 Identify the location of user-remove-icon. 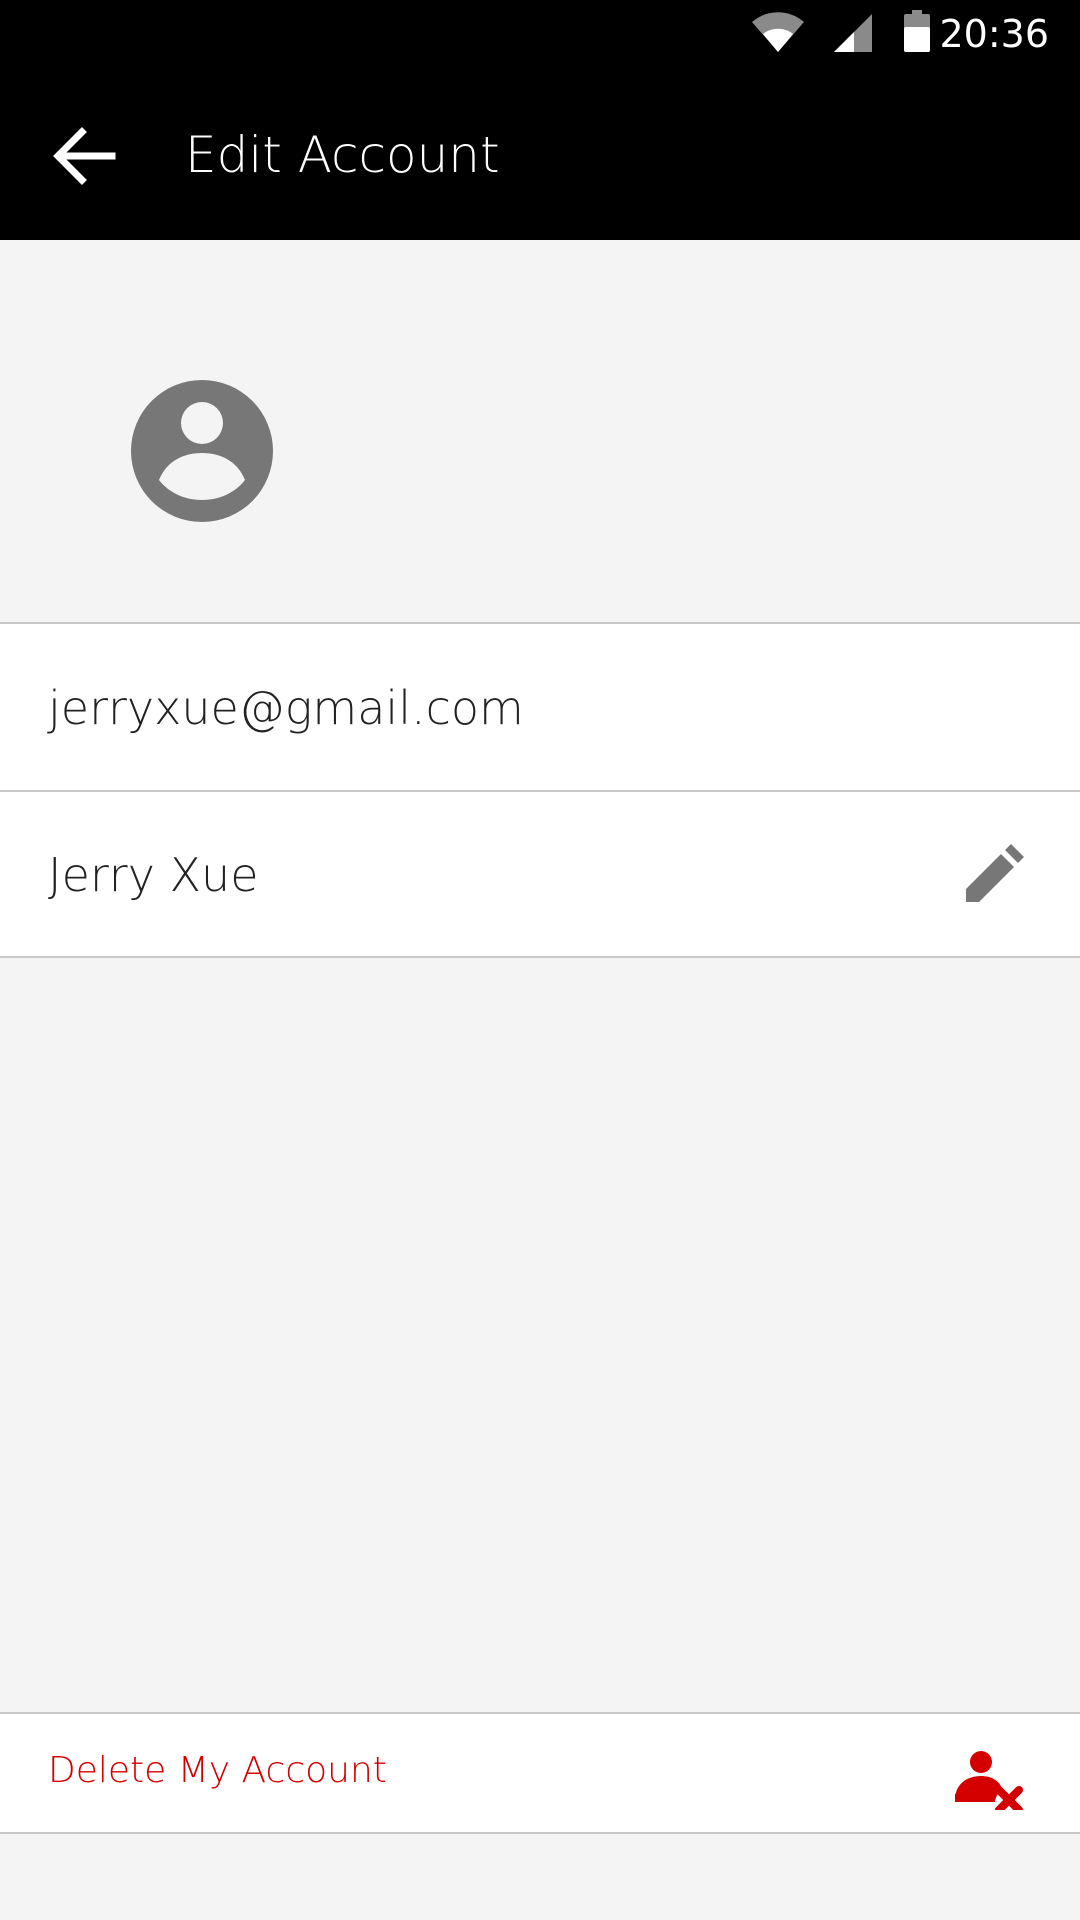
(989, 1780).